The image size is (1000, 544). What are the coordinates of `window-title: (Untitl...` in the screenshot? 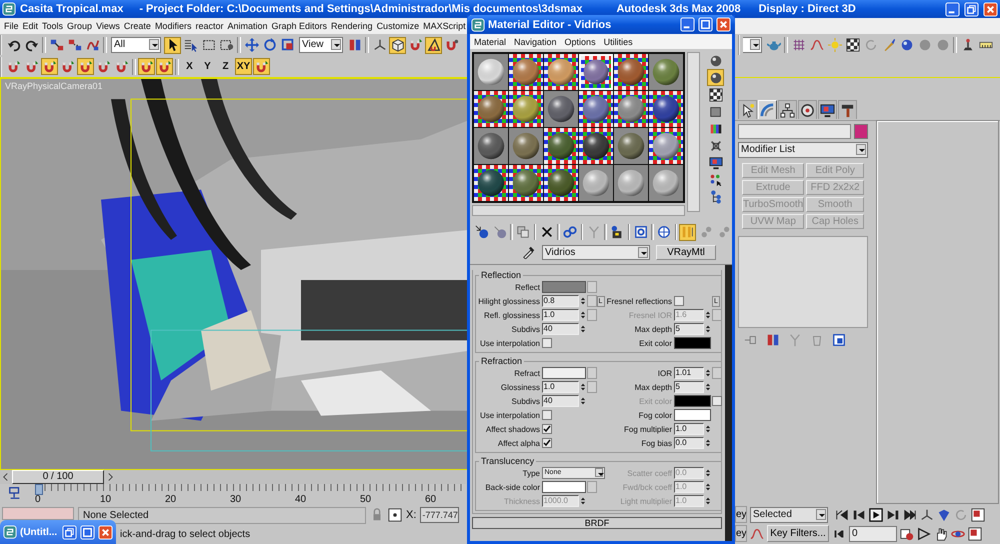 It's located at (39, 532).